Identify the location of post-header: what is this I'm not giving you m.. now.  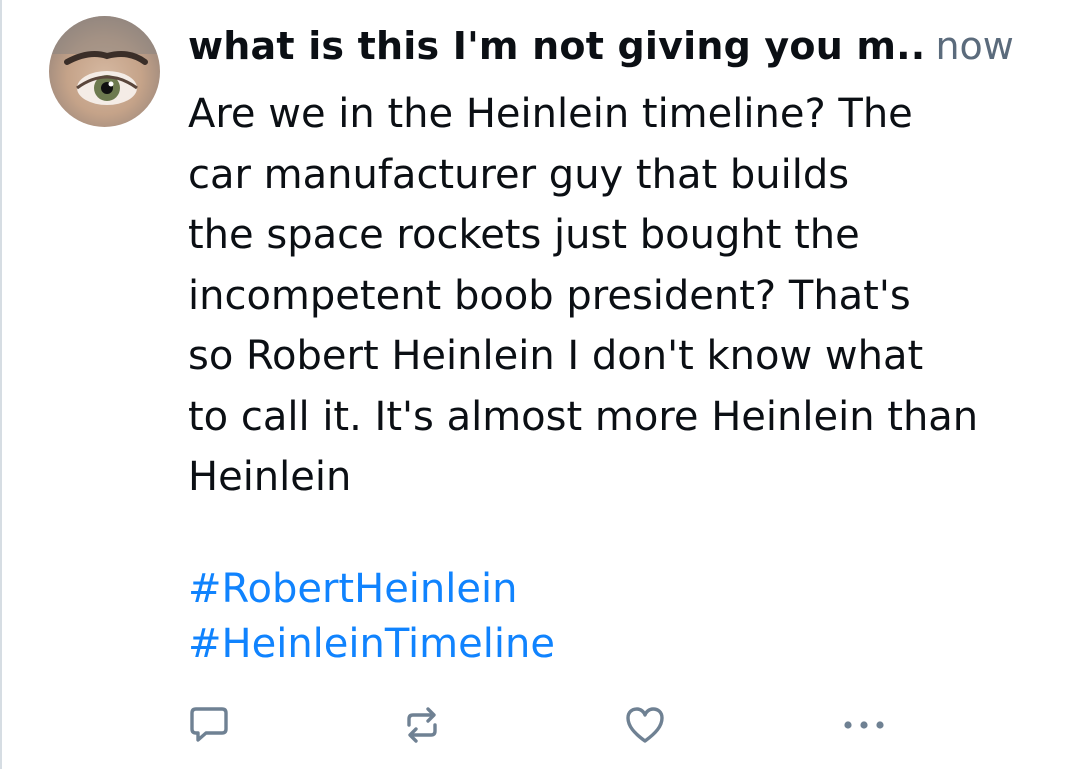
(601, 46).